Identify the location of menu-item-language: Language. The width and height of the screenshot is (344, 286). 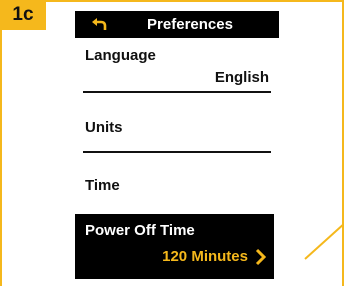
(120, 55).